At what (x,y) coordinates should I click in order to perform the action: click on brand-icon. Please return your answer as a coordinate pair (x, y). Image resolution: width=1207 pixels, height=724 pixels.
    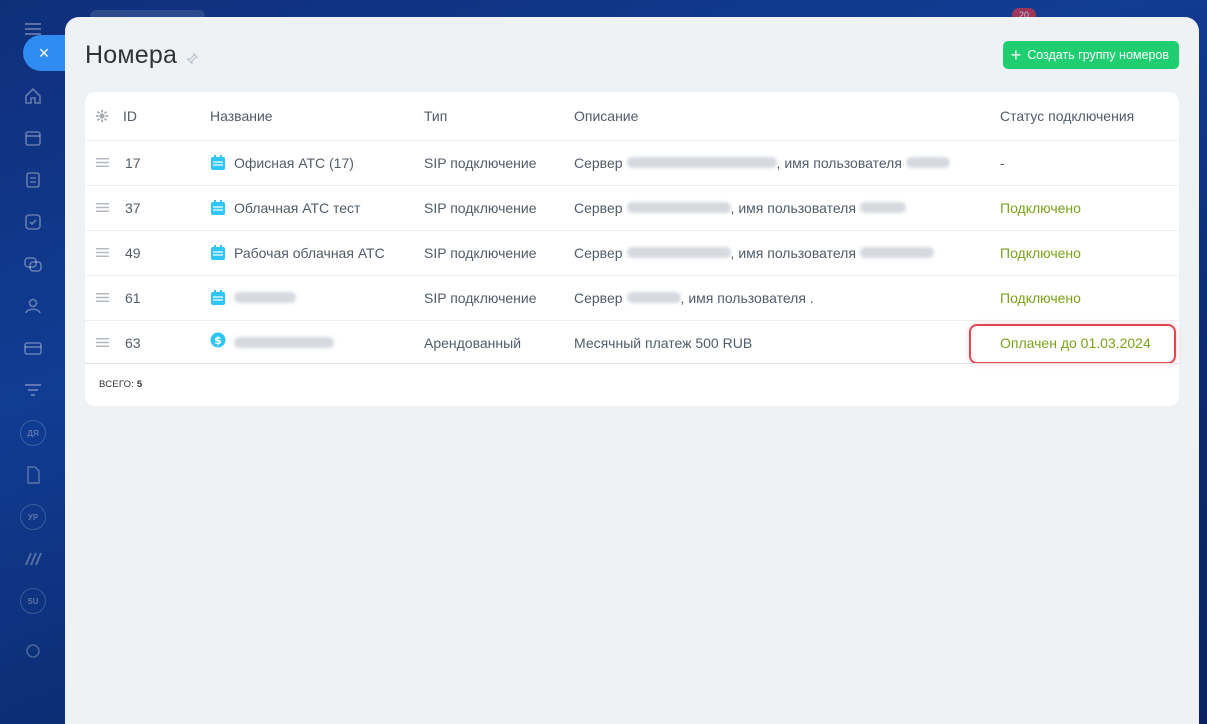
    Looking at the image, I should click on (33, 559).